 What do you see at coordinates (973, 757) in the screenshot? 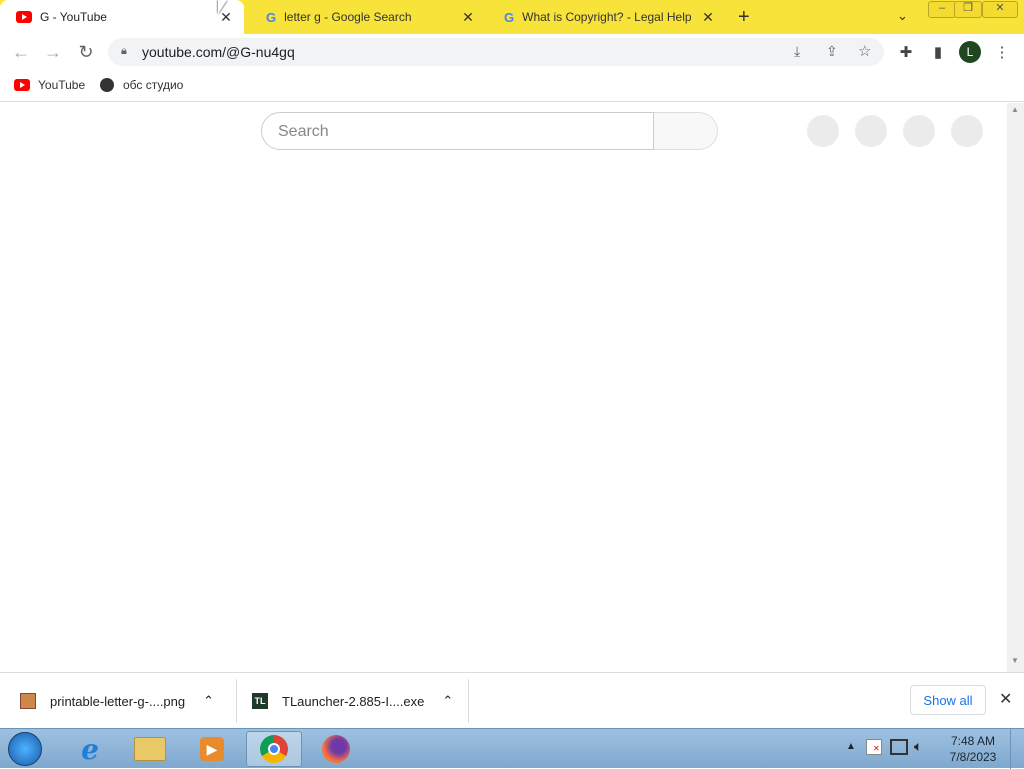
I see `clock-date: 7/8/2023` at bounding box center [973, 757].